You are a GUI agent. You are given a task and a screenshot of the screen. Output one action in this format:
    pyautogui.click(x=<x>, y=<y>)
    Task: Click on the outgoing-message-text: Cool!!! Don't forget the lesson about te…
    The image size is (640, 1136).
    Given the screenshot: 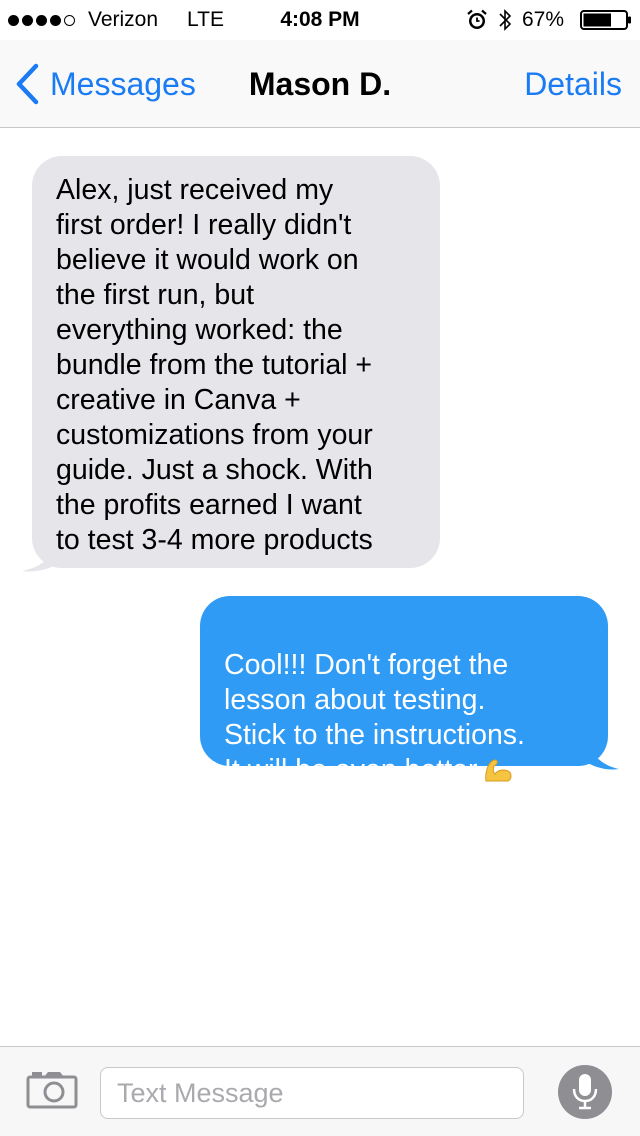 What is the action you would take?
    pyautogui.click(x=374, y=717)
    